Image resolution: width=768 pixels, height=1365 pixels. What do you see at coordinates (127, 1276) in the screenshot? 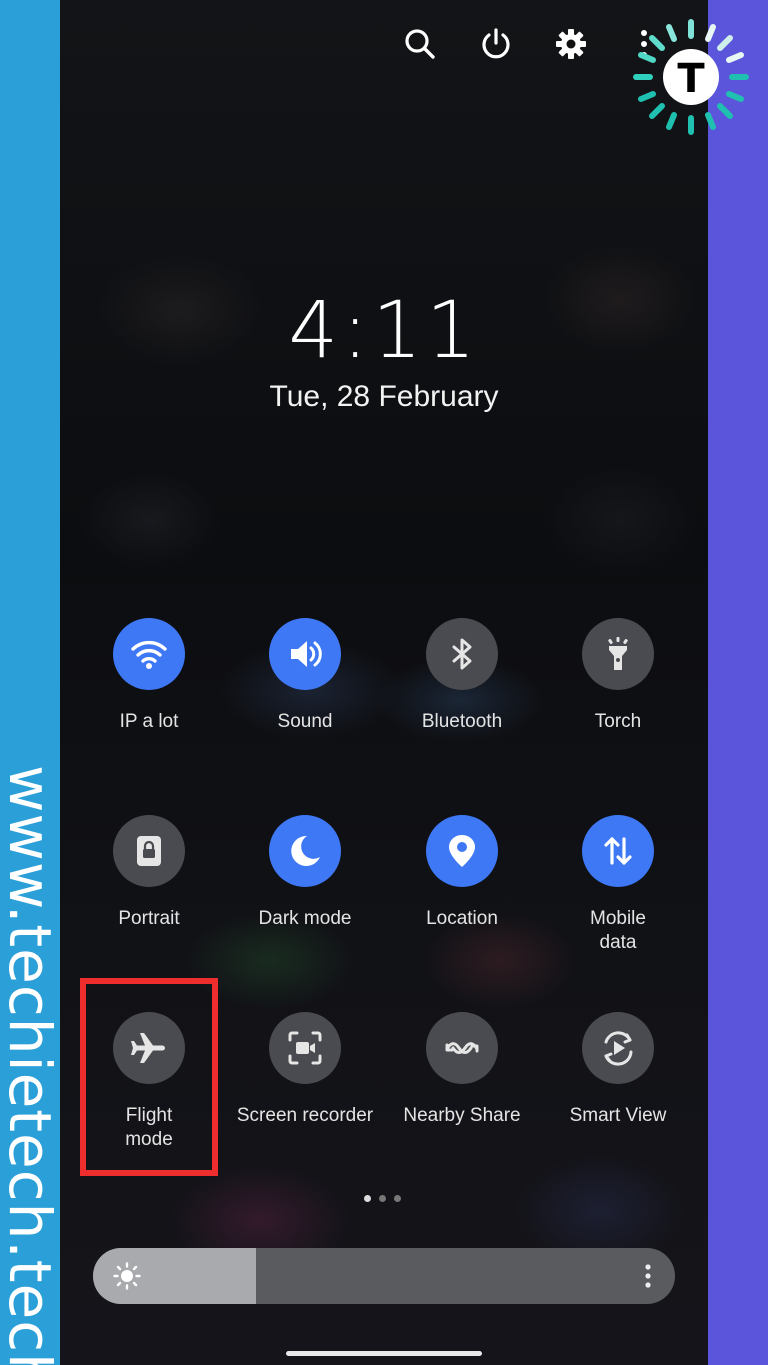
I see `brightness-sun-icon` at bounding box center [127, 1276].